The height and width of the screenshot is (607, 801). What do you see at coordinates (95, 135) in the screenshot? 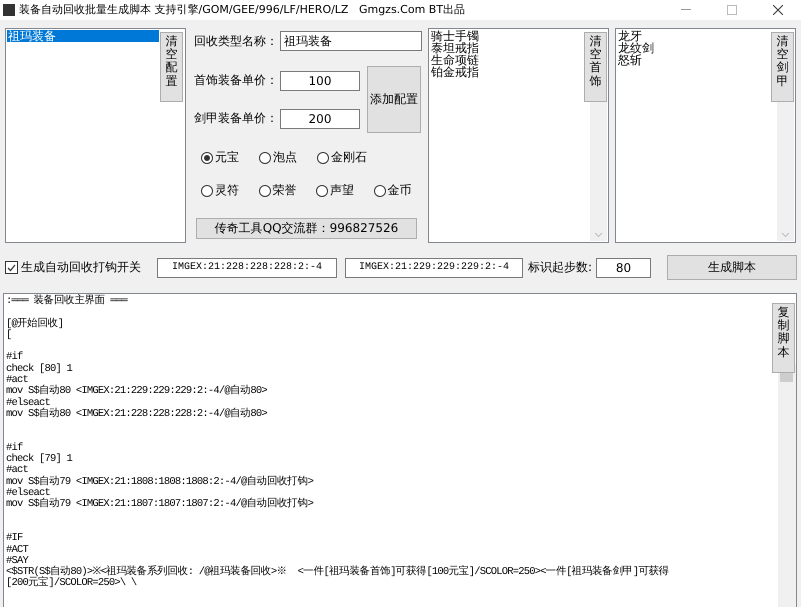
I see `config-list: 祖玛装备 清空配置` at bounding box center [95, 135].